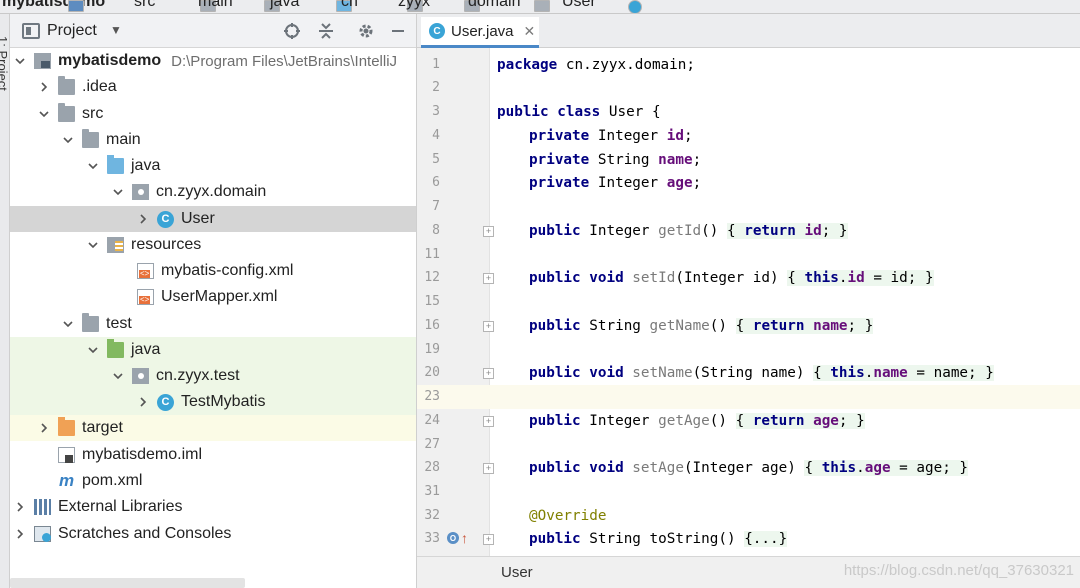 This screenshot has width=1080, height=588. What do you see at coordinates (213, 87) in the screenshot?
I see `tree-item-idea: .idea` at bounding box center [213, 87].